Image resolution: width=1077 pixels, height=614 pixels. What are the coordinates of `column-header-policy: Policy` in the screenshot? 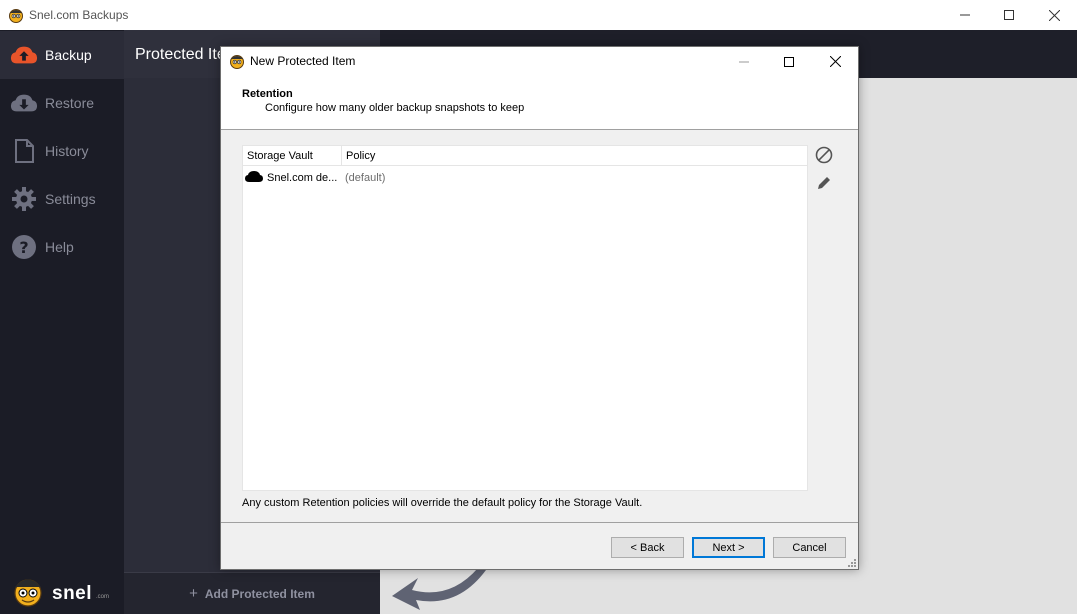 It's located at (360, 156).